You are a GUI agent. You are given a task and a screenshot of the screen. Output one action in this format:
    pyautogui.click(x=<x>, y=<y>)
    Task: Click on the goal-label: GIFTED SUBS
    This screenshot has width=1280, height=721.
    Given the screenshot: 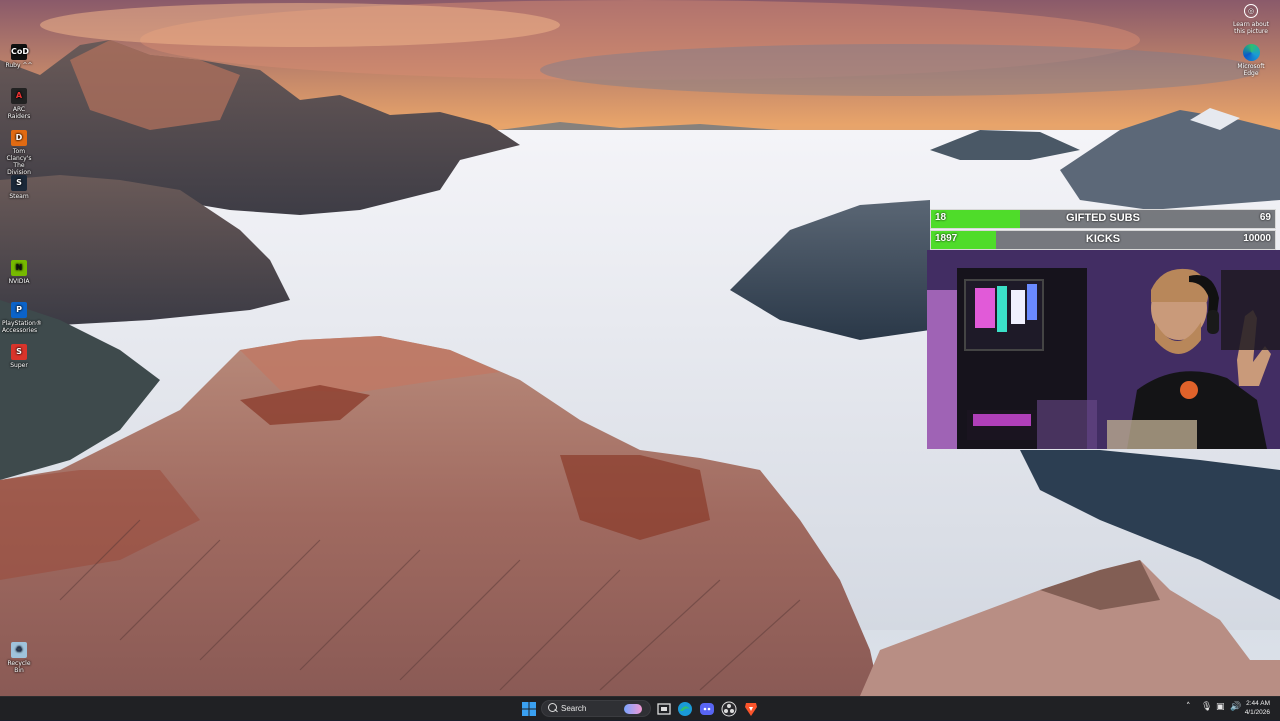 What is the action you would take?
    pyautogui.click(x=1103, y=218)
    